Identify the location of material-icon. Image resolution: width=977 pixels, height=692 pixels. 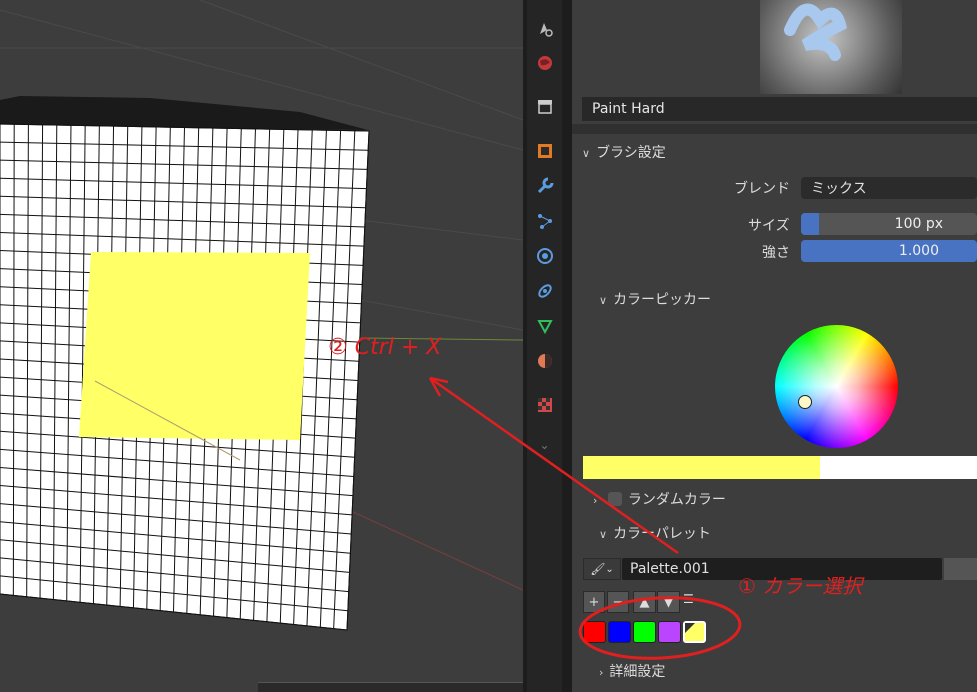
(544, 361).